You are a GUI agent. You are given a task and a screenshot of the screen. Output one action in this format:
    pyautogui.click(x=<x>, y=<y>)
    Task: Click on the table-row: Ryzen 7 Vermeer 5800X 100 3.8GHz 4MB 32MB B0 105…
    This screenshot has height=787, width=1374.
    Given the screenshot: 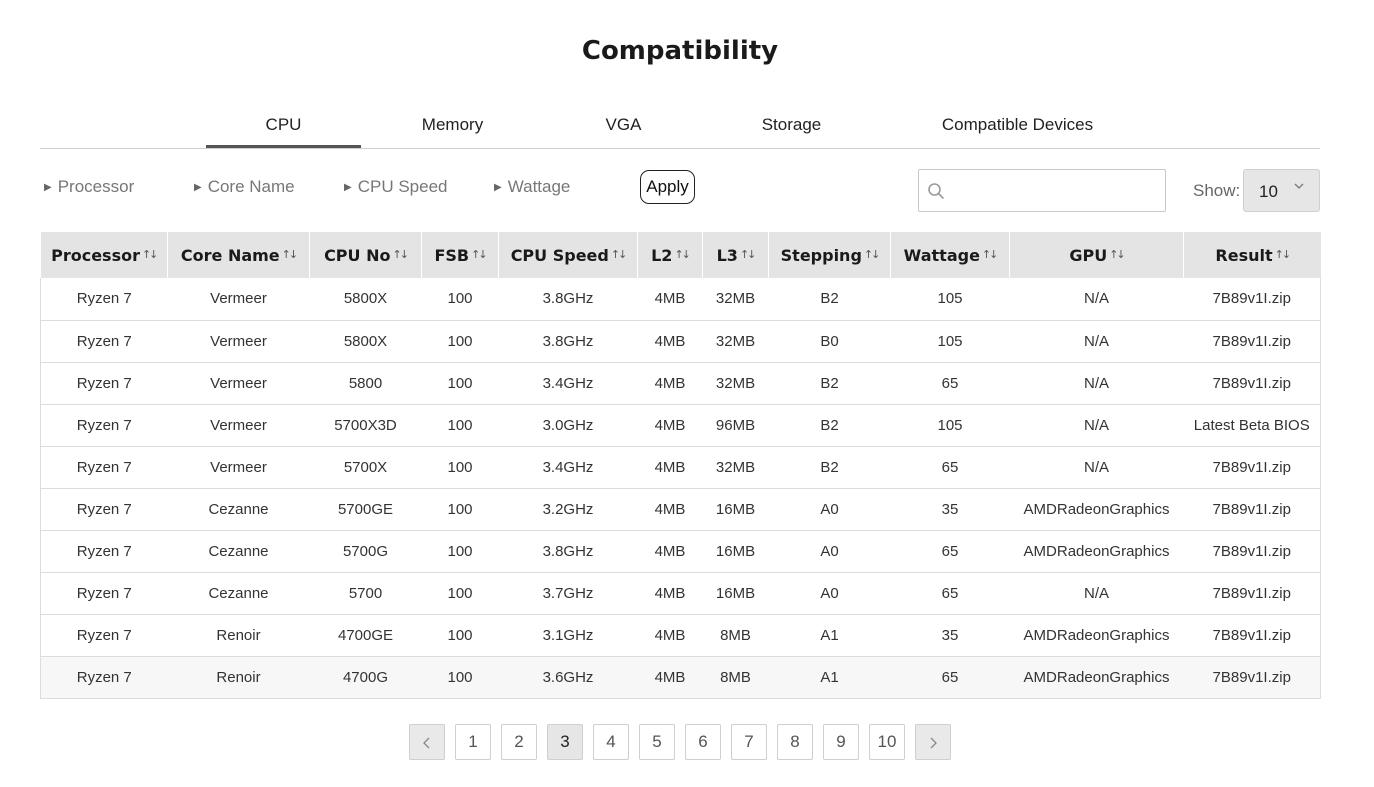 What is the action you would take?
    pyautogui.click(x=680, y=341)
    